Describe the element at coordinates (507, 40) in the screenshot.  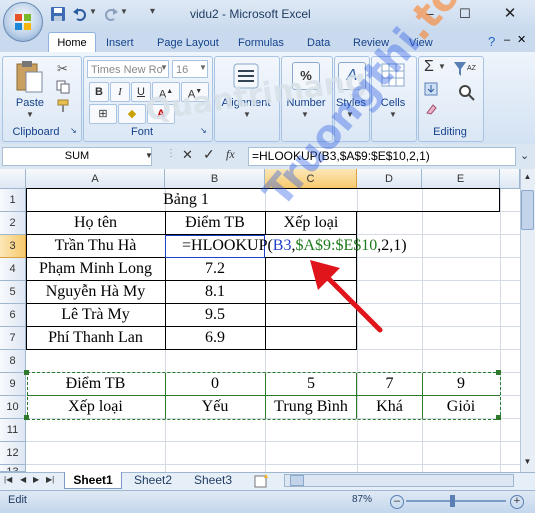
I see `ribbon-minimize-icon: –` at that location.